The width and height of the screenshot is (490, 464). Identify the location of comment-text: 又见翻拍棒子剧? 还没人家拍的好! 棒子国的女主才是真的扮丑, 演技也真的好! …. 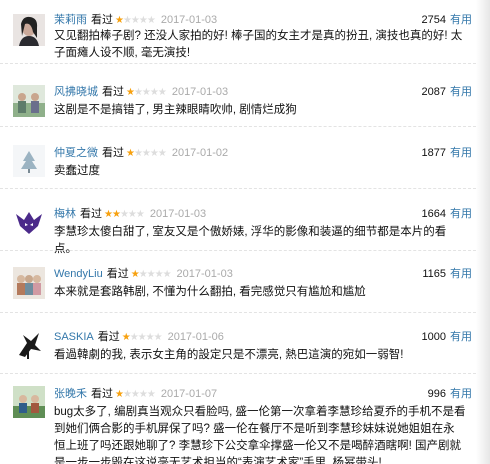
(258, 44).